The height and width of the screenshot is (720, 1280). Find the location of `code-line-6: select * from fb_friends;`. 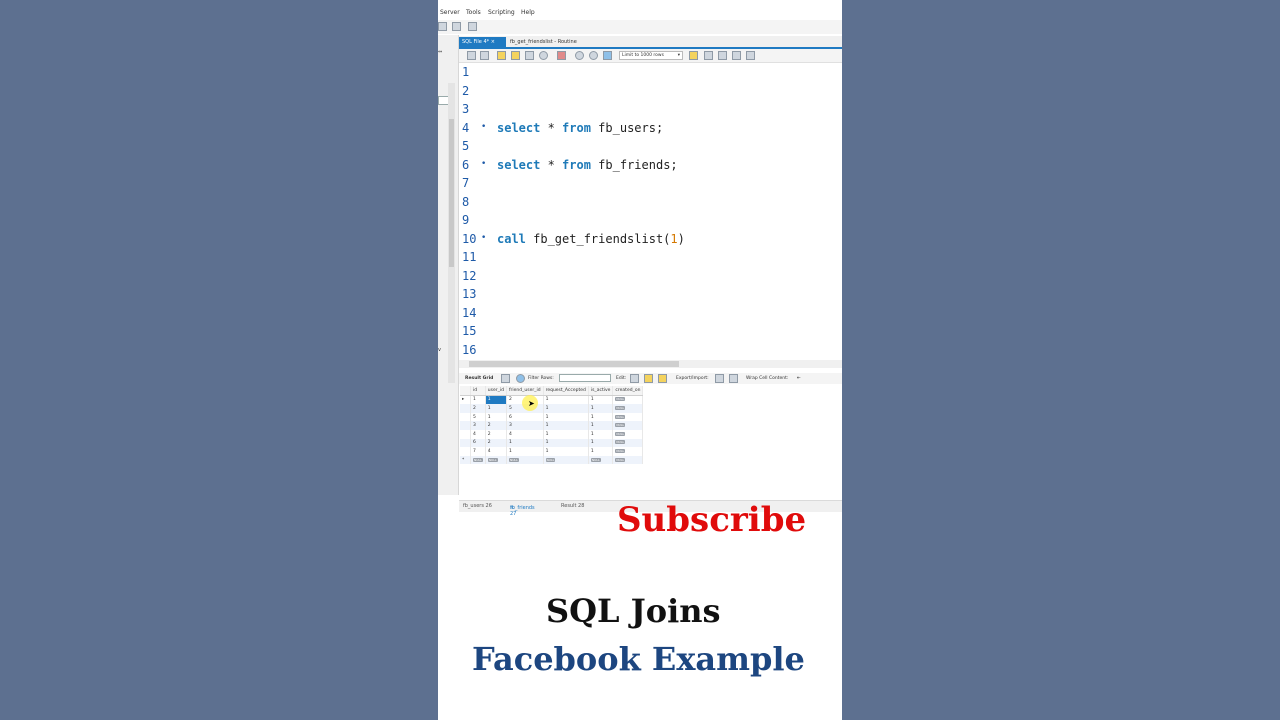

code-line-6: select * from fb_friends; is located at coordinates (587, 165).